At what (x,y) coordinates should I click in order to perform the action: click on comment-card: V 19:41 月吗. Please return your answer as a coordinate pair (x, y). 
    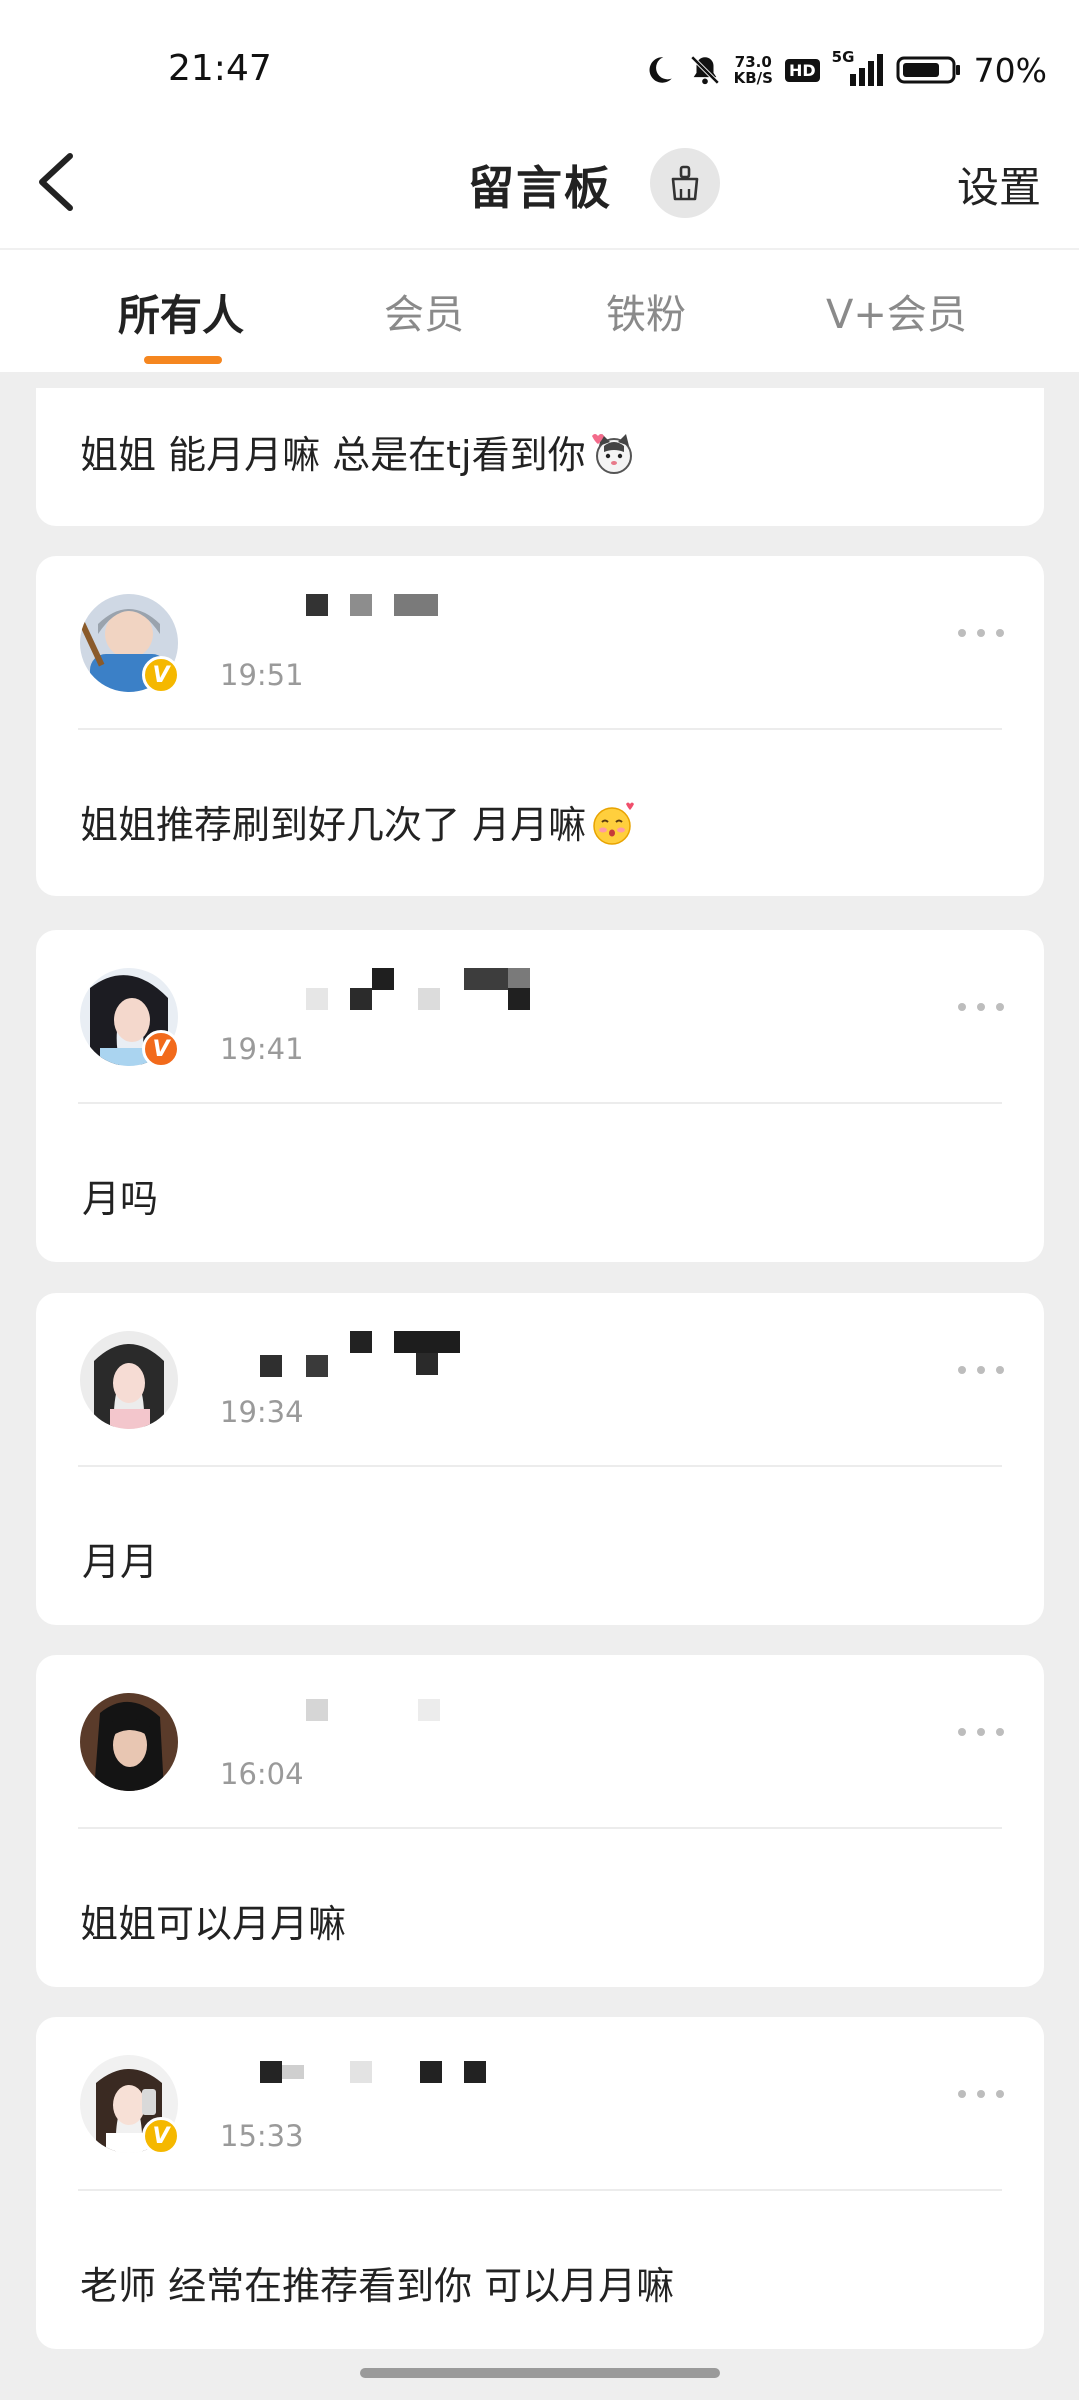
    Looking at the image, I should click on (540, 1096).